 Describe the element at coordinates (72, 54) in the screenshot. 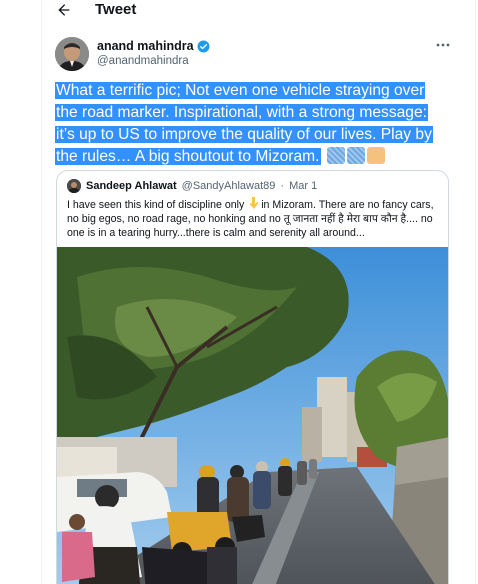

I see `author-avatar` at that location.